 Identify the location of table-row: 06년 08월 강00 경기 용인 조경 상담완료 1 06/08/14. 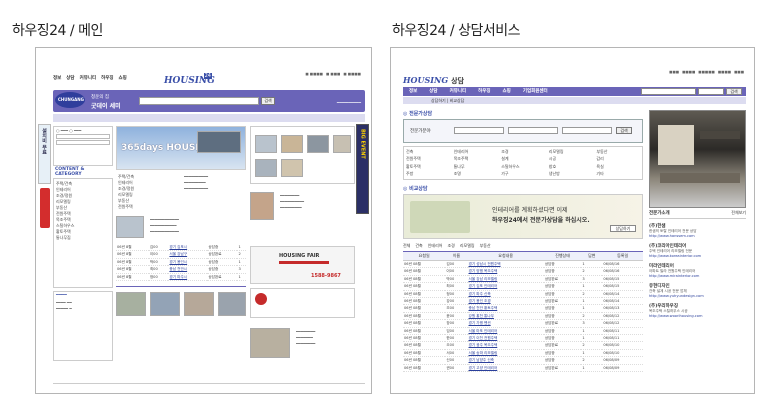
(523, 301).